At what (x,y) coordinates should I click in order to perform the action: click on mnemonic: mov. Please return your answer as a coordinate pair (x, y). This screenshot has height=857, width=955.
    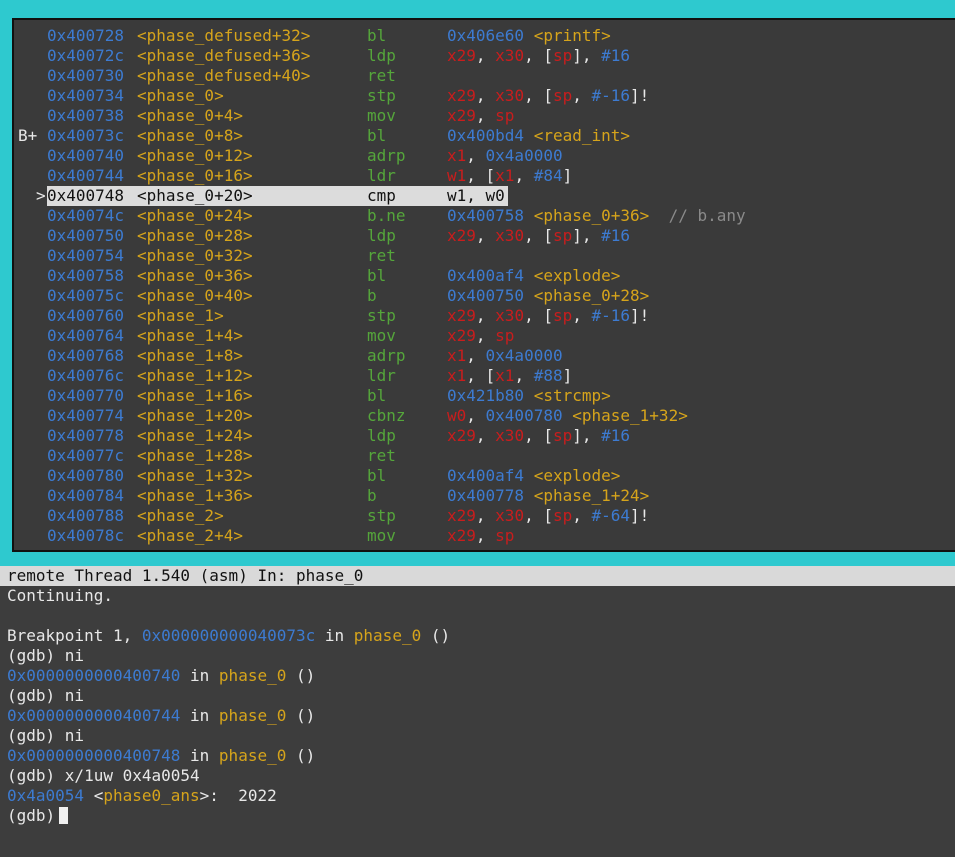
    Looking at the image, I should click on (381, 115).